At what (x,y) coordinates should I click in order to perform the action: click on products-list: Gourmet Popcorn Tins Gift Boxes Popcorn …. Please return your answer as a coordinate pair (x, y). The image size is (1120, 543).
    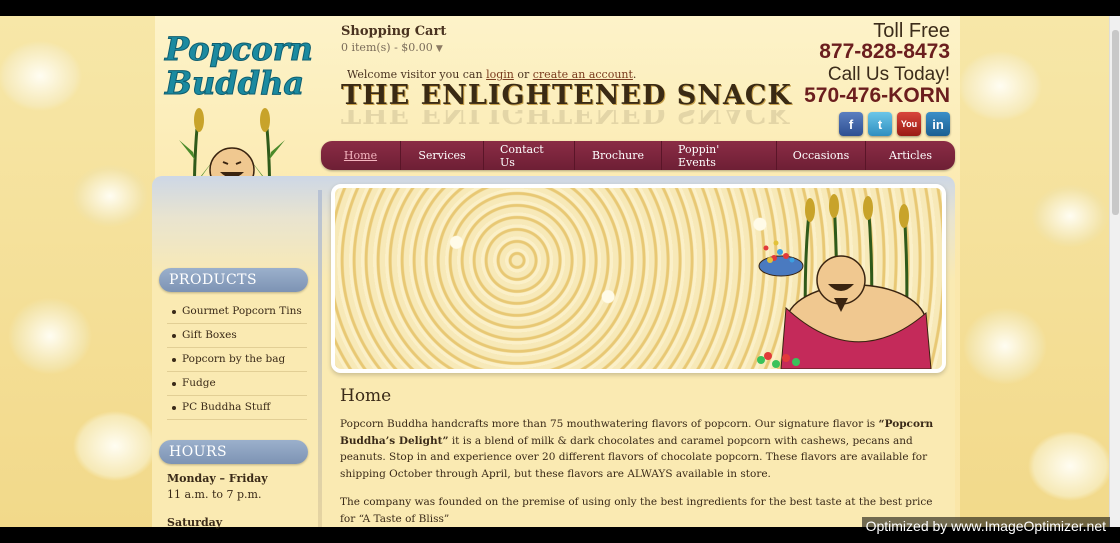
    Looking at the image, I should click on (237, 360).